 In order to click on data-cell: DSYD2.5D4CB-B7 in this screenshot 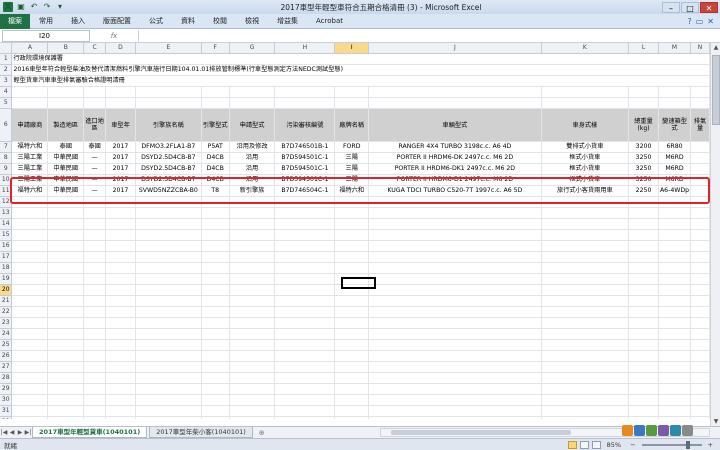, I will do `click(168, 158)`.